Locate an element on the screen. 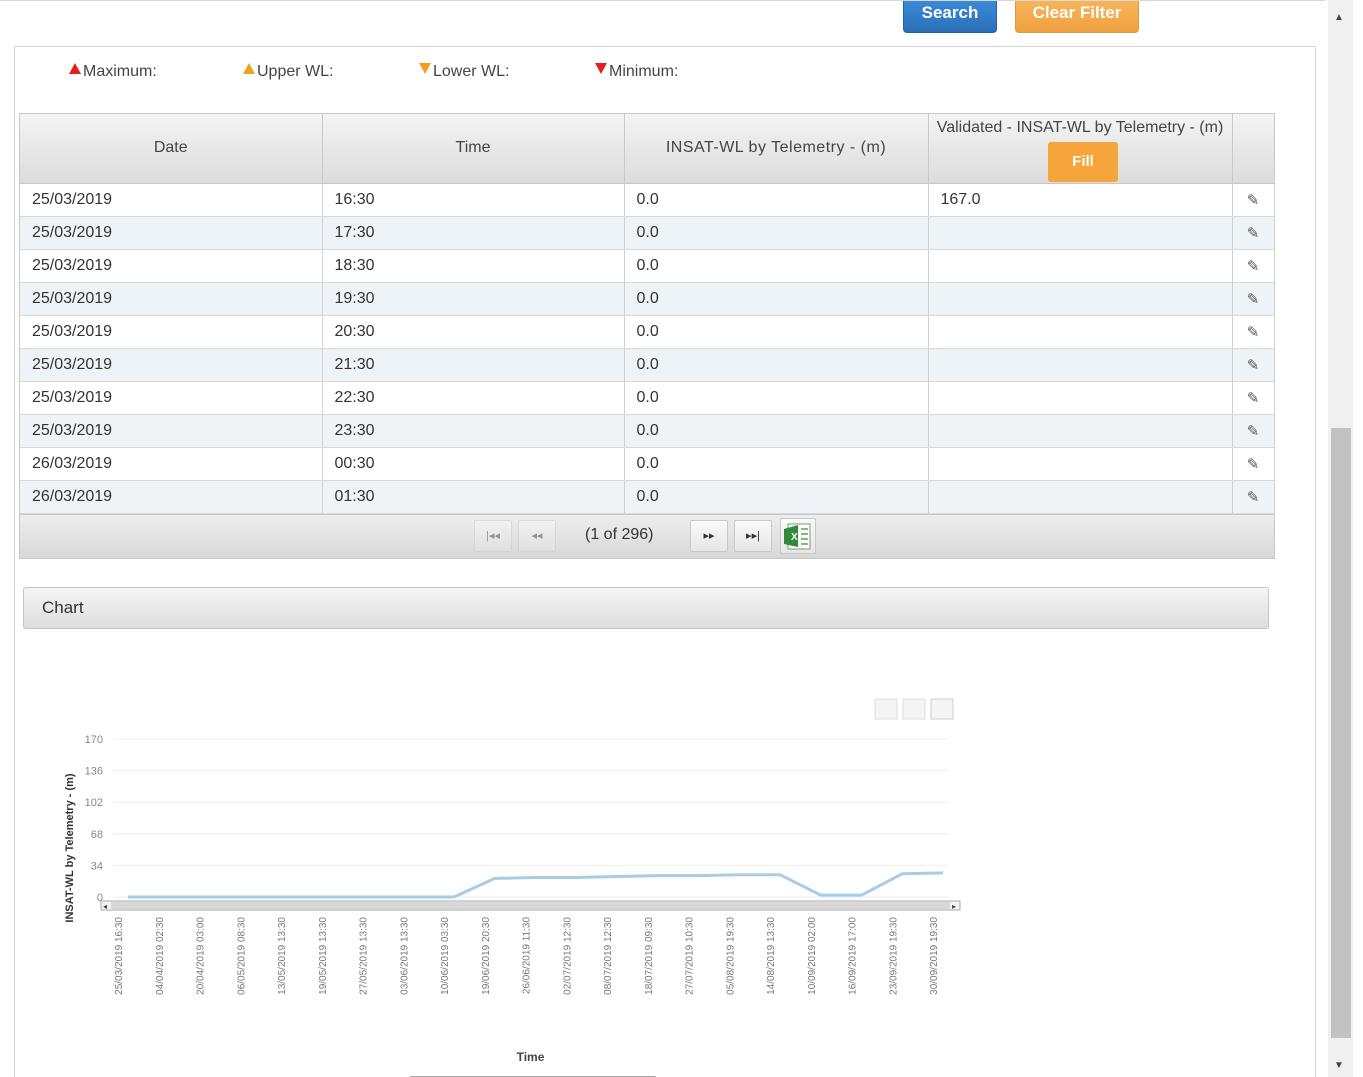 The height and width of the screenshot is (1077, 1363). prev-page-button: ◂◂ is located at coordinates (537, 535).